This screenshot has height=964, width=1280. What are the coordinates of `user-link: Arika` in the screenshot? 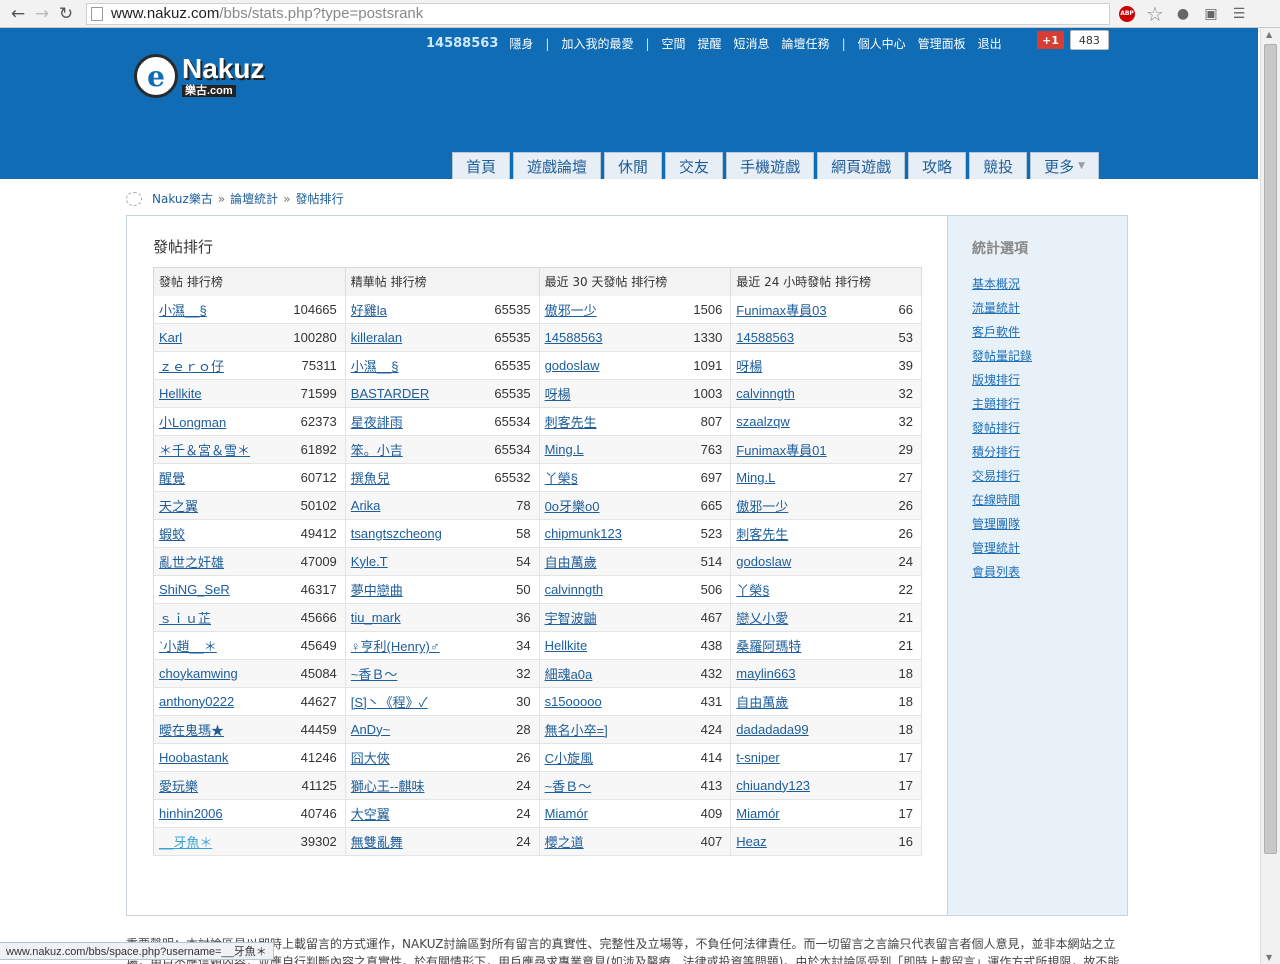 It's located at (366, 505).